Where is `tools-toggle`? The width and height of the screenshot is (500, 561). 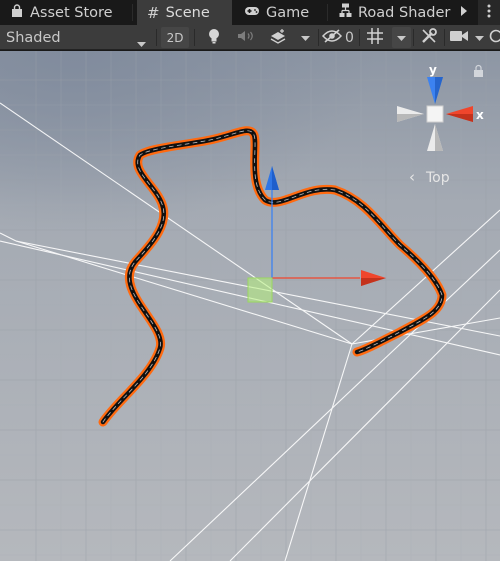
tools-toggle is located at coordinates (429, 37).